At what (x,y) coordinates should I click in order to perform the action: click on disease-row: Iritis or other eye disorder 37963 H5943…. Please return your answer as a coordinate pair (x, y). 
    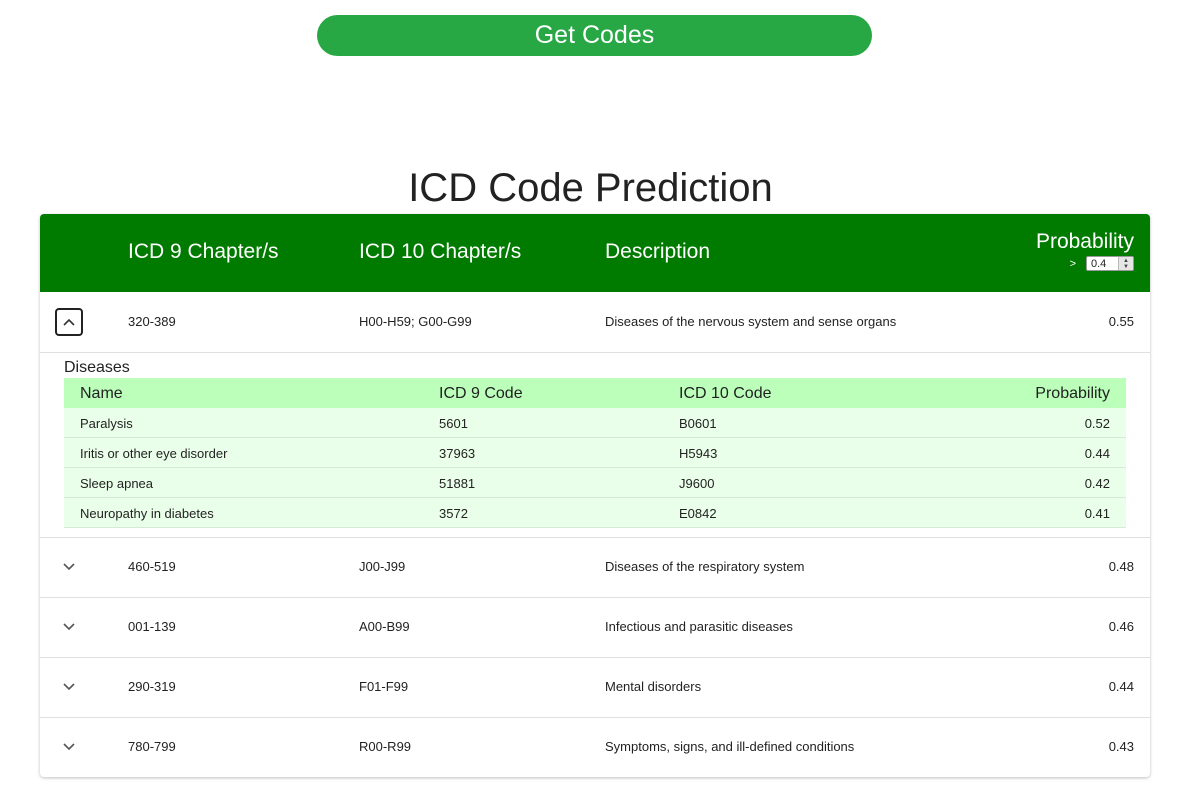
    Looking at the image, I should click on (595, 453).